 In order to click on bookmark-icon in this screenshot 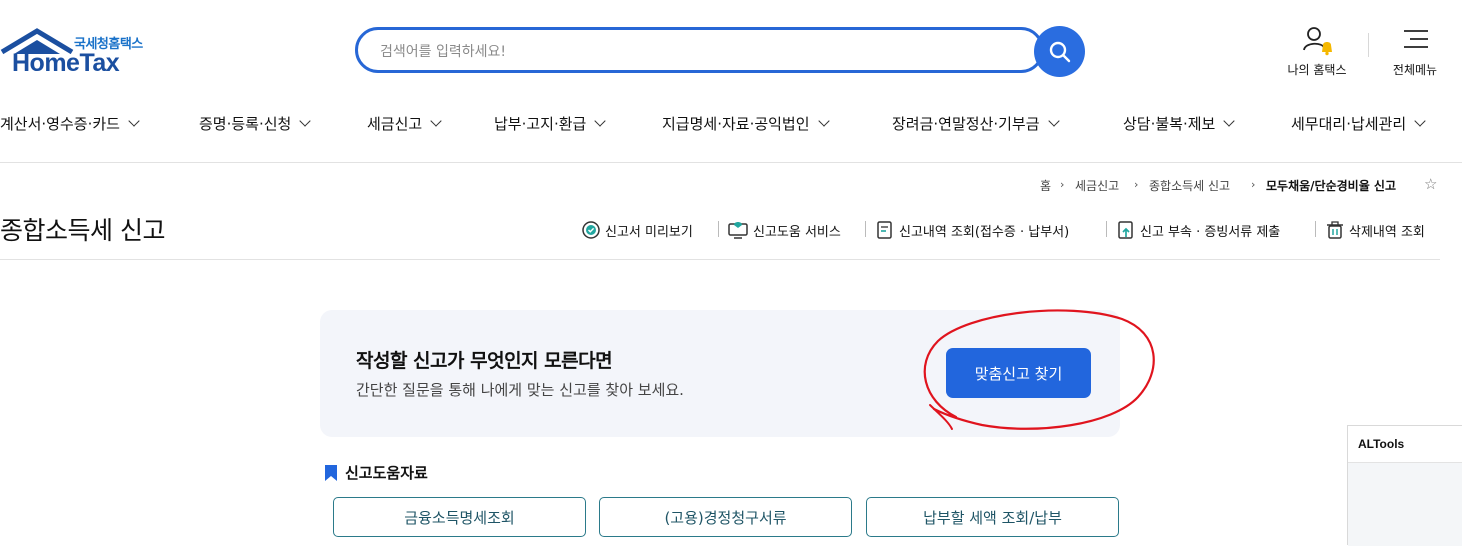, I will do `click(331, 472)`.